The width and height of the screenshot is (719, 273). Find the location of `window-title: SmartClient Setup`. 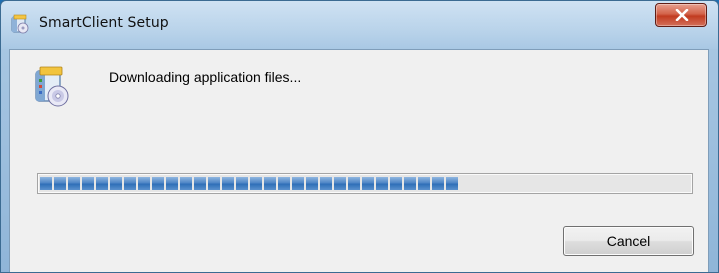

window-title: SmartClient Setup is located at coordinates (104, 23).